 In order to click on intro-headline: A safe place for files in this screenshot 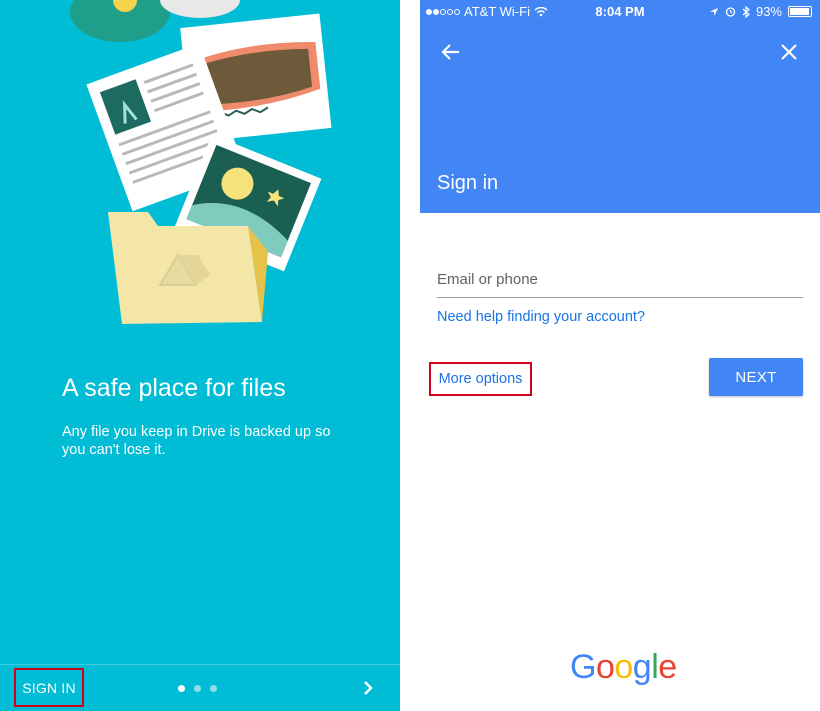, I will do `click(174, 388)`.